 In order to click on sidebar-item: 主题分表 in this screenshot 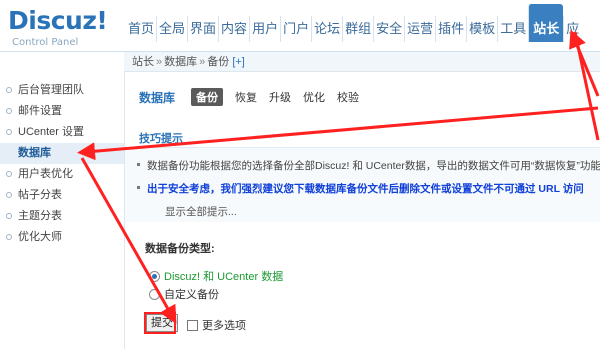, I will do `click(62, 216)`.